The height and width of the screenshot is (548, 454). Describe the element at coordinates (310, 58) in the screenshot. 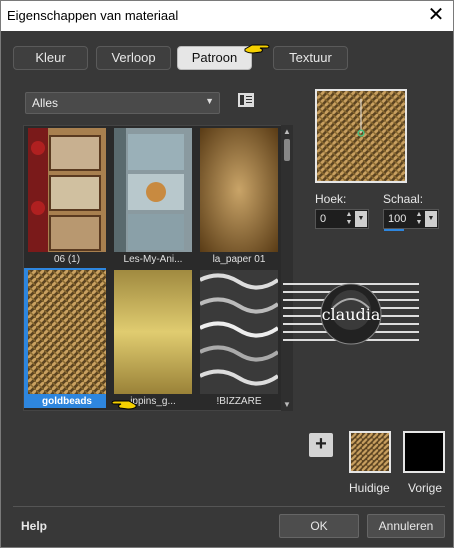

I see `tab-textuur: Textuur` at that location.